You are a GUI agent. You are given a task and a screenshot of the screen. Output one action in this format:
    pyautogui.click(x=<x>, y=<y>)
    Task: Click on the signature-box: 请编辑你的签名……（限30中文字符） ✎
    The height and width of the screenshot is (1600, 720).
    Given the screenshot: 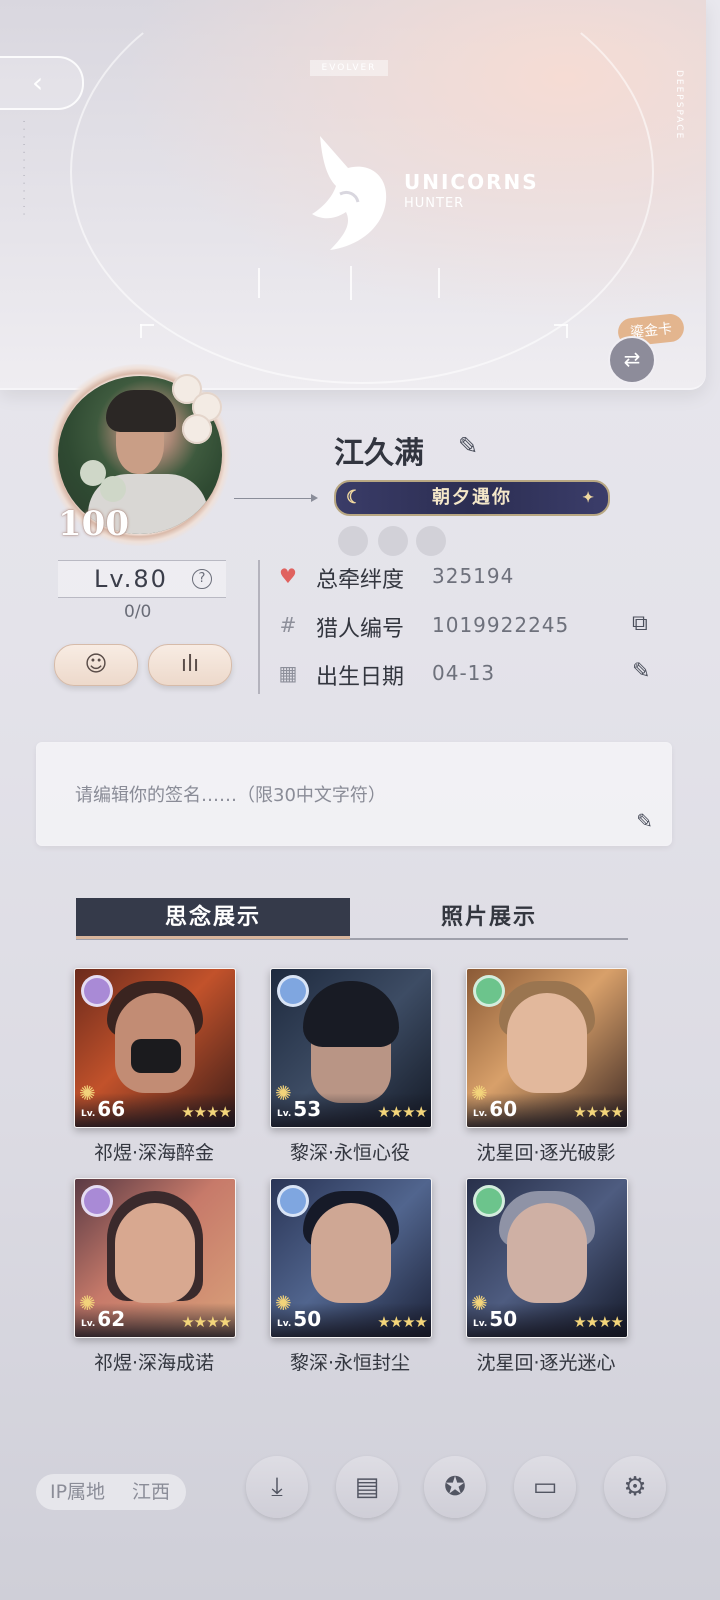 What is the action you would take?
    pyautogui.click(x=354, y=794)
    